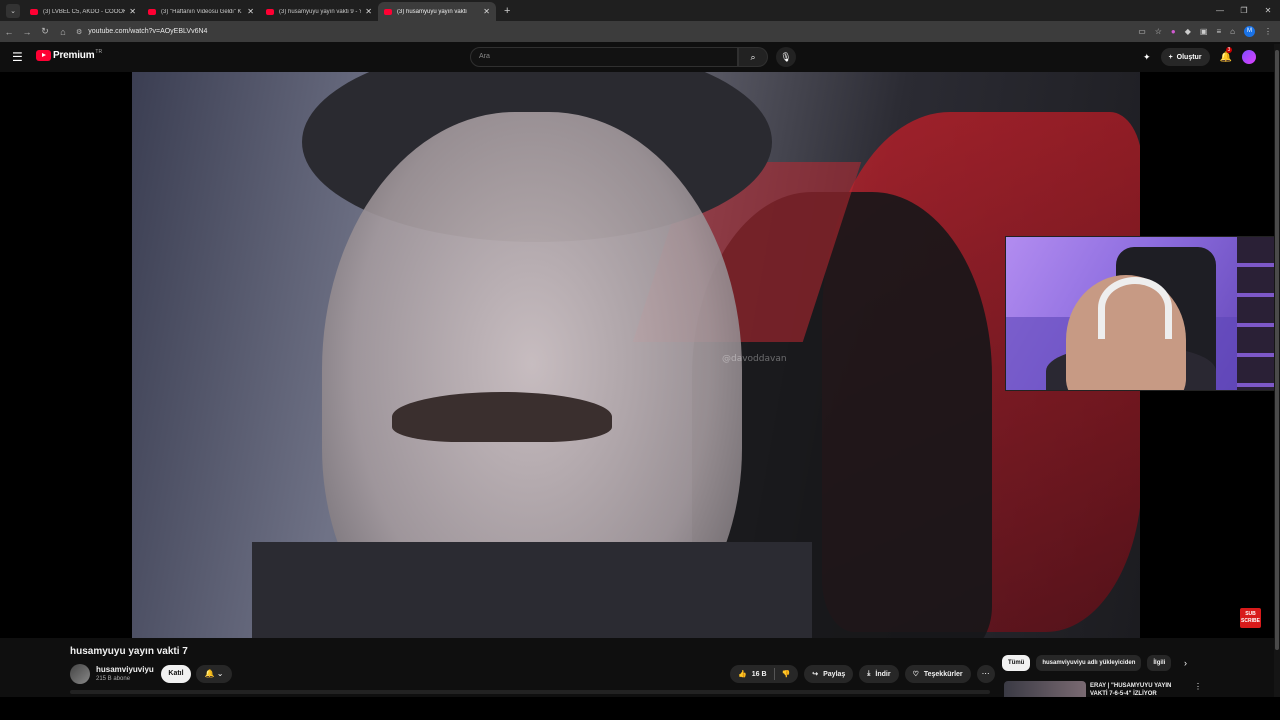 The image size is (1280, 720). I want to click on youtube-header: ☰ Premium TR Ara ⌕ 🎙 ✦ + Oluştur 🔔 3, so click(640, 57).